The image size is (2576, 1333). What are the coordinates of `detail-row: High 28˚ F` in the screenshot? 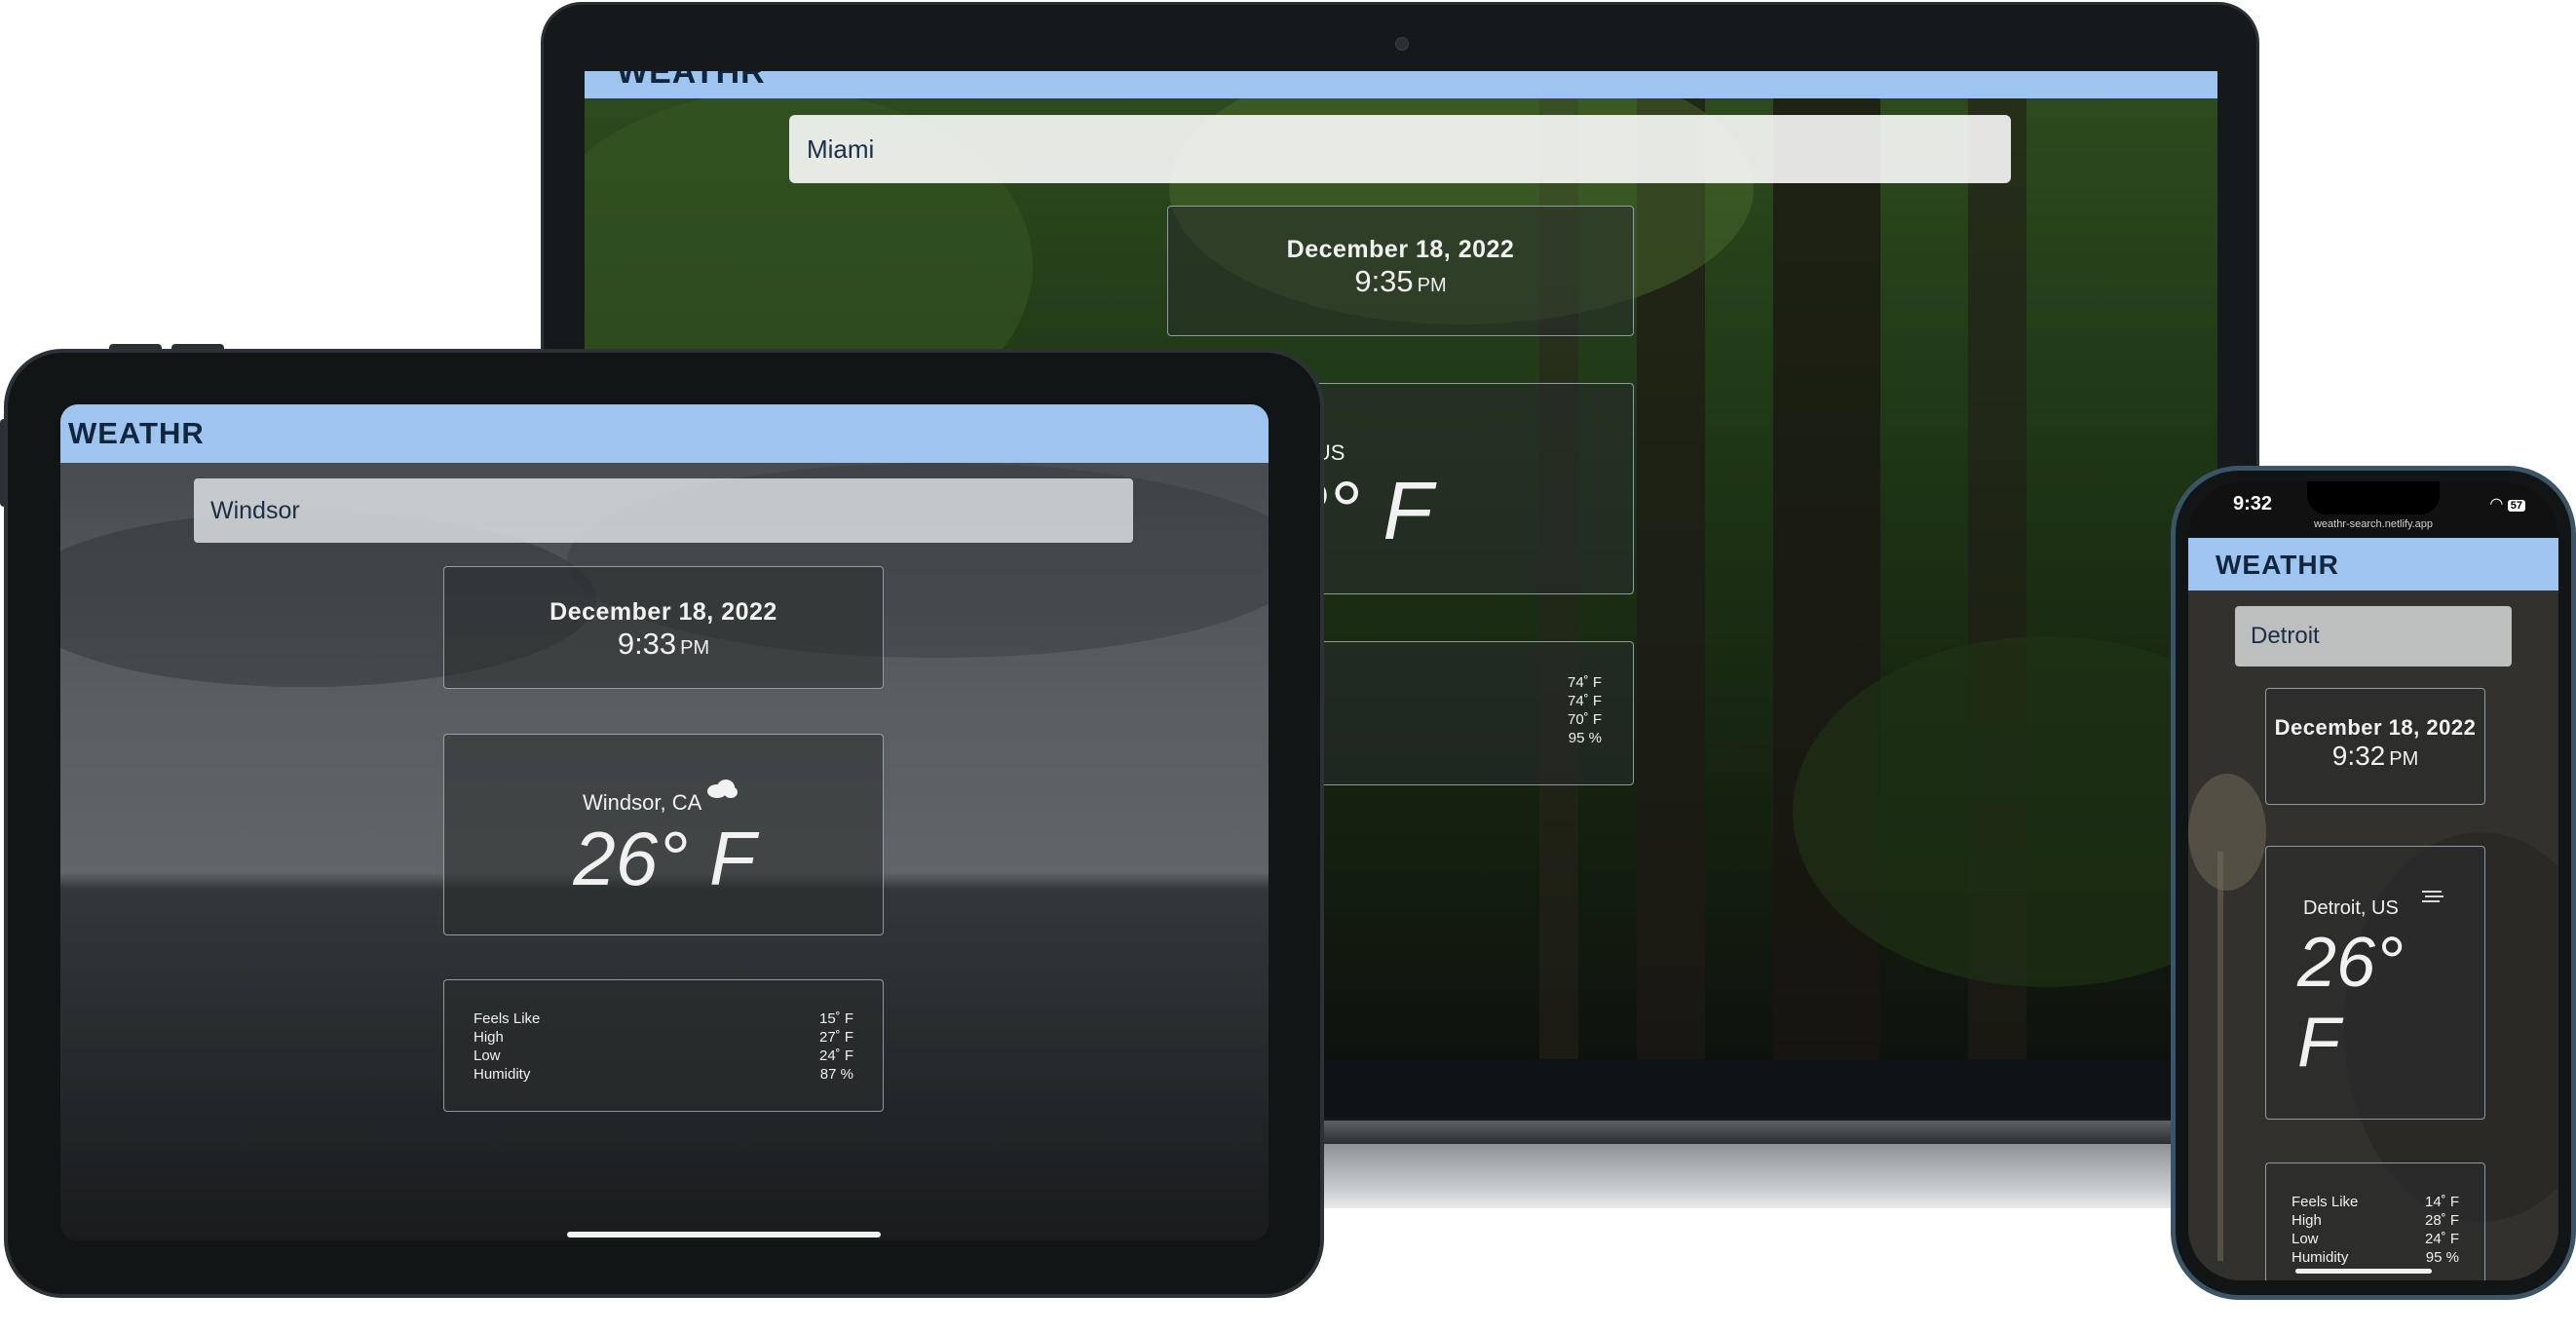 It's located at (2375, 1221).